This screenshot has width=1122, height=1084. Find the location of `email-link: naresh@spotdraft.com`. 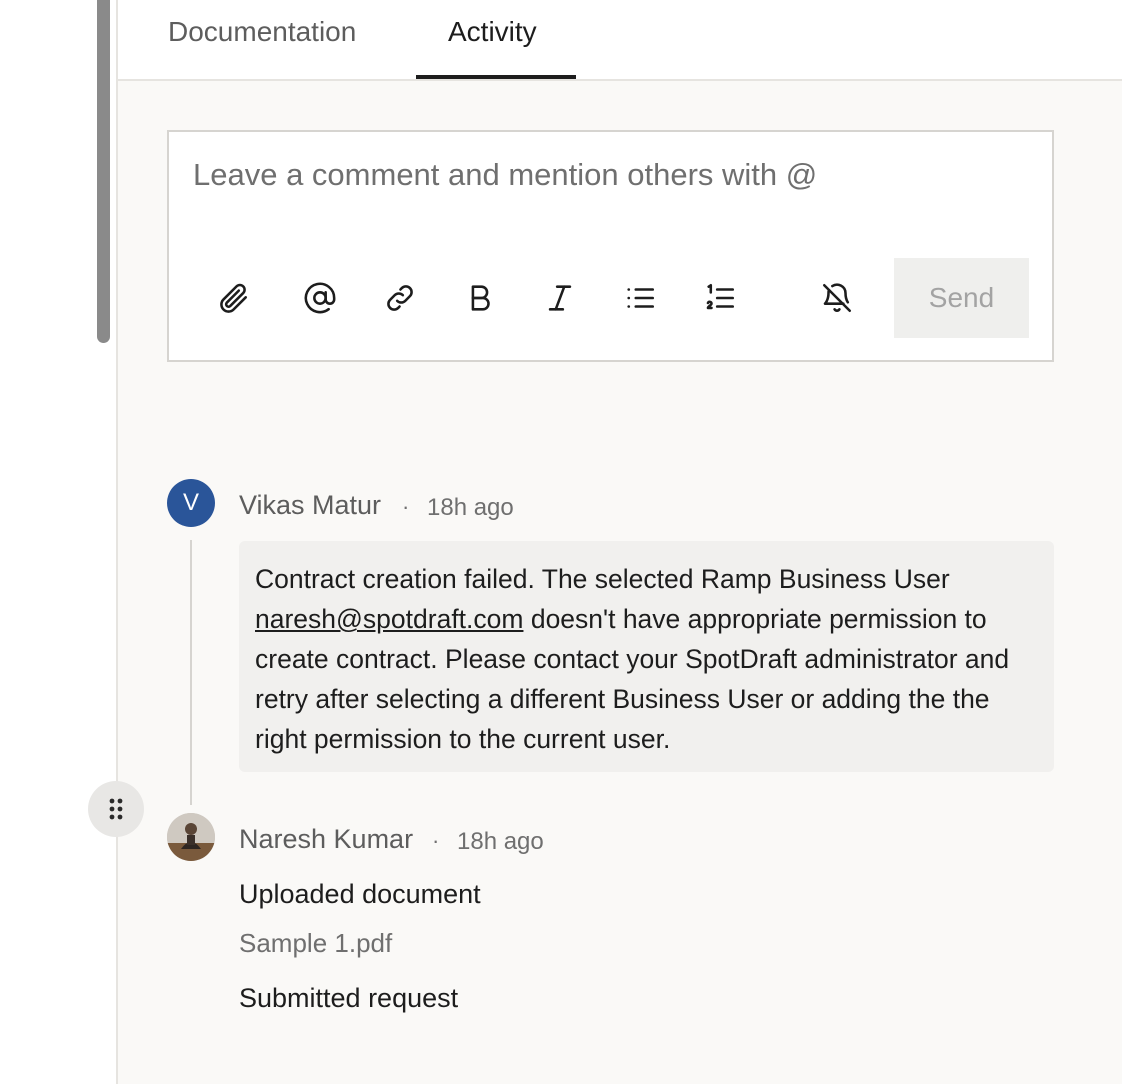

email-link: naresh@spotdraft.com is located at coordinates (389, 619).